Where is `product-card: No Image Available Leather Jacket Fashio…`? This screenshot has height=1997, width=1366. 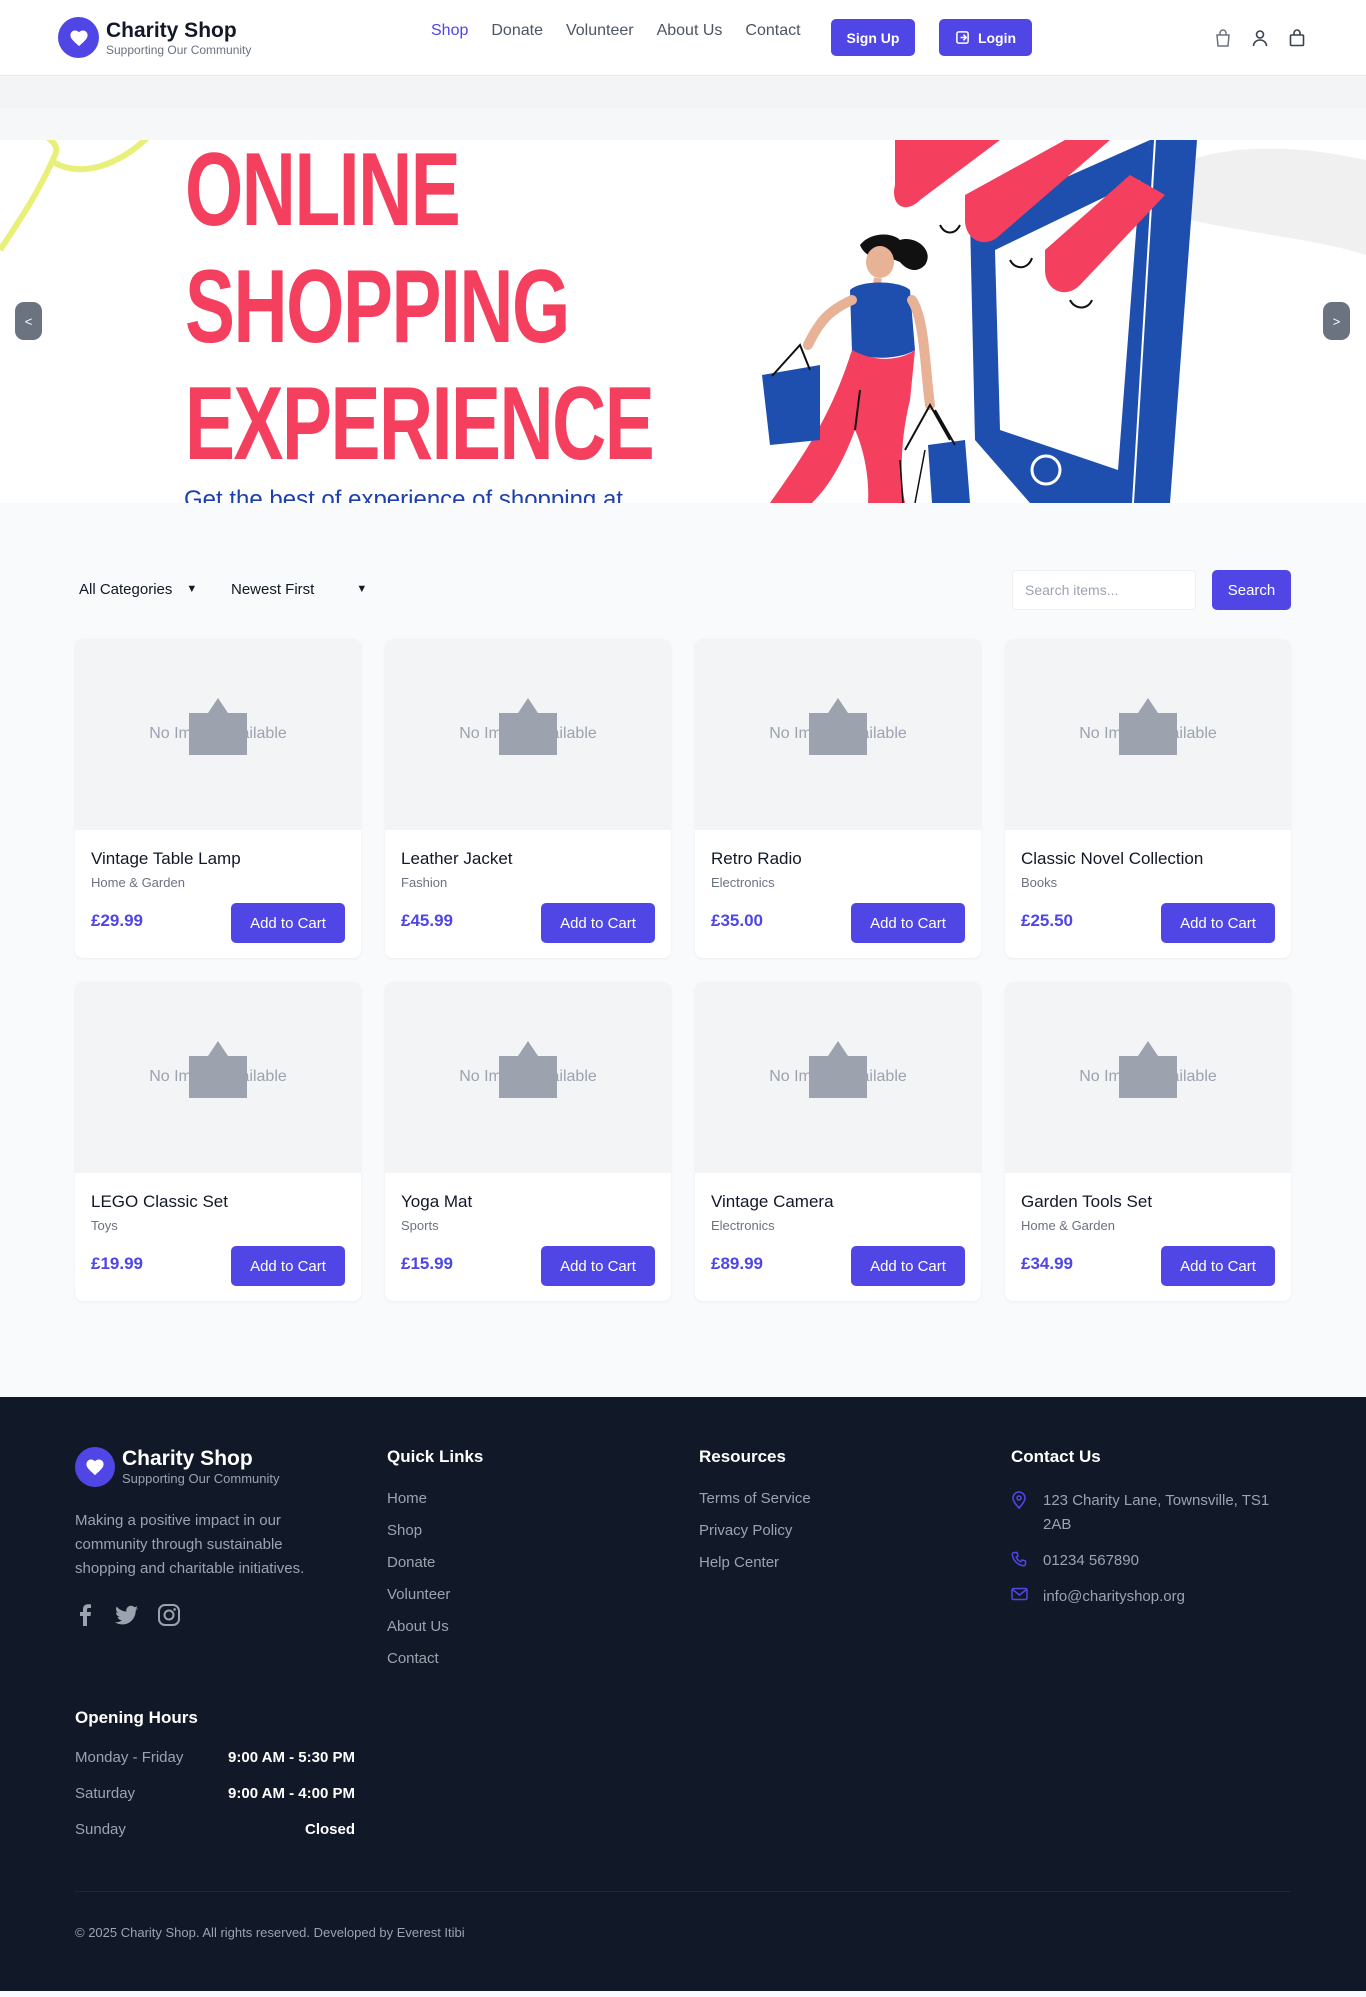 product-card: No Image Available Leather Jacket Fashio… is located at coordinates (528, 798).